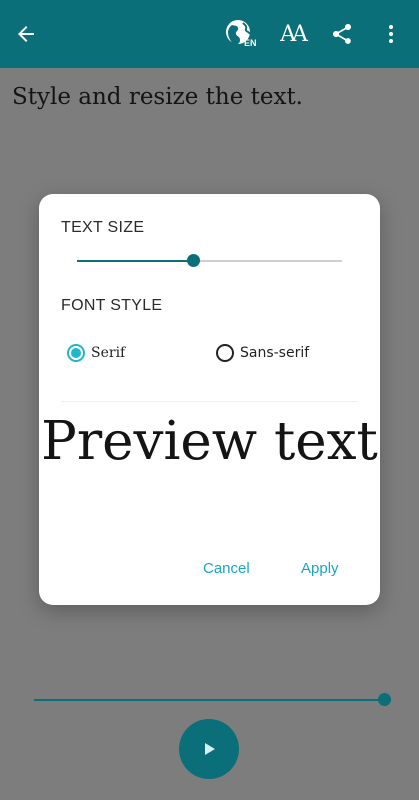 The image size is (419, 800). What do you see at coordinates (209, 34) in the screenshot?
I see `app-bar: EN AA` at bounding box center [209, 34].